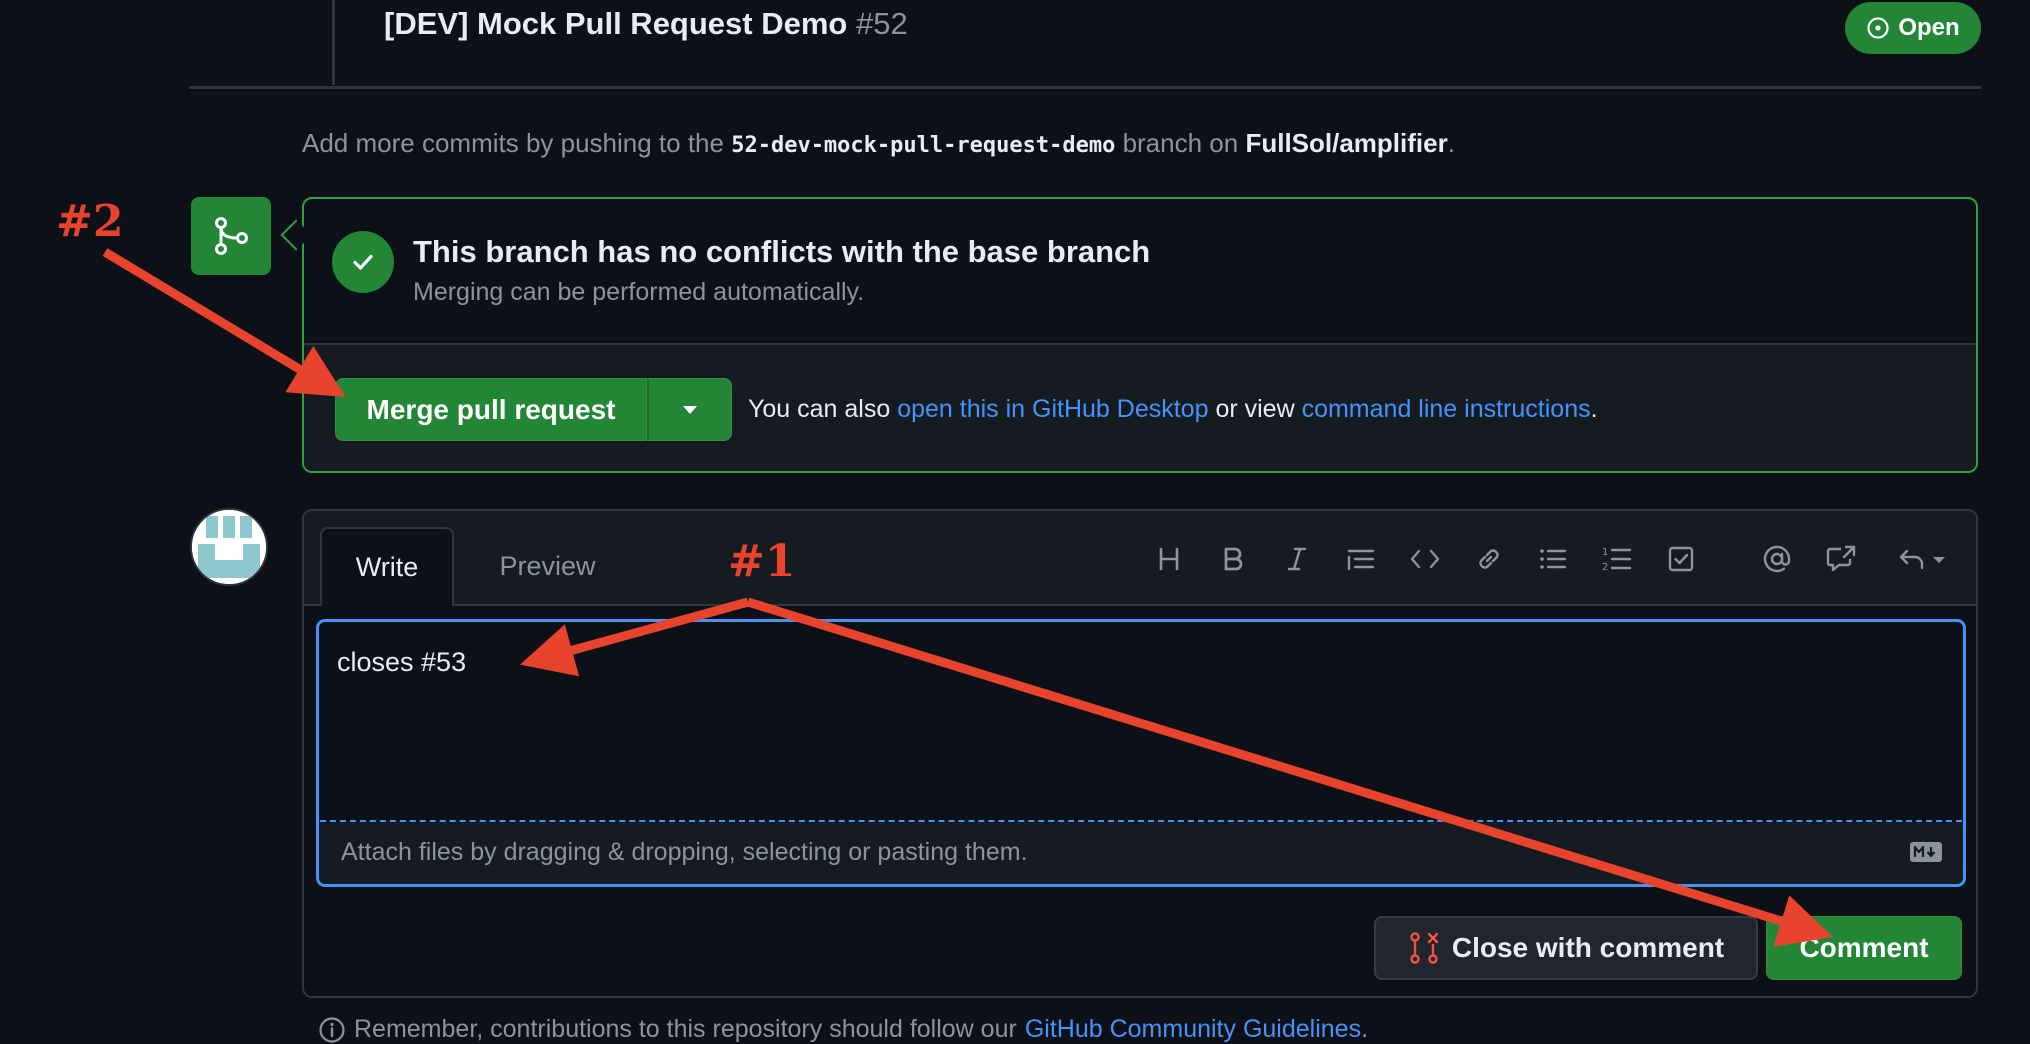 This screenshot has height=1044, width=2030. What do you see at coordinates (1588, 947) in the screenshot?
I see `close-with-comment-label: Close with comment` at bounding box center [1588, 947].